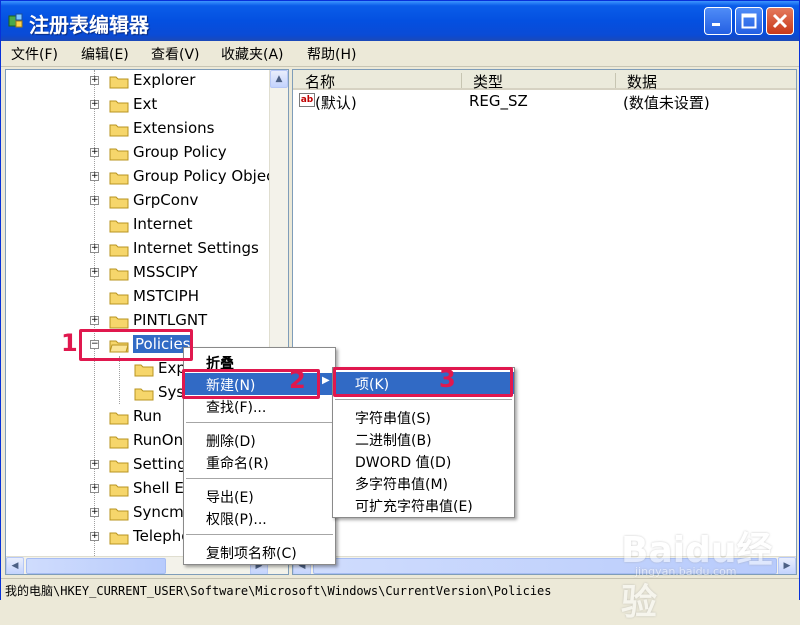 The height and width of the screenshot is (625, 800). I want to click on tree-item-label: Internet, so click(163, 224).